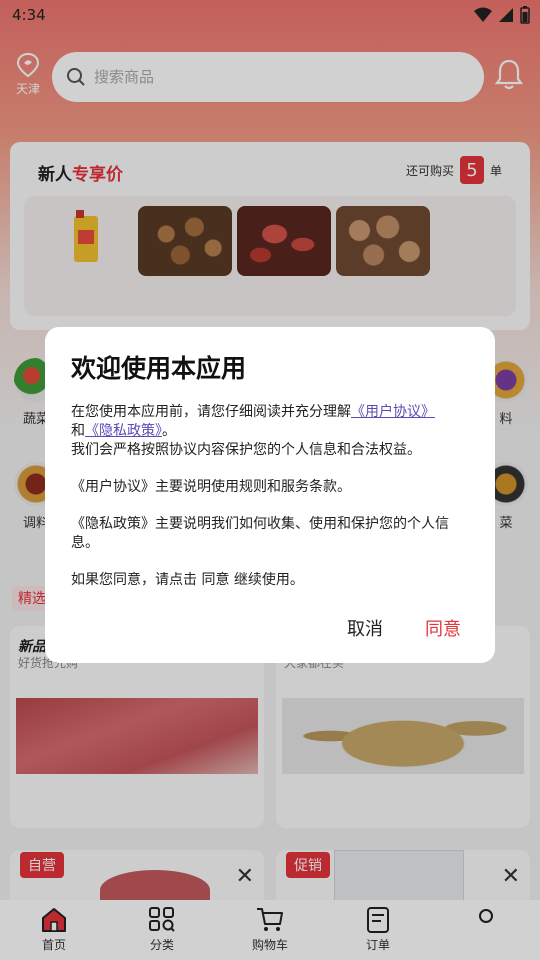 Image resolution: width=540 pixels, height=960 pixels. What do you see at coordinates (260, 533) in the screenshot?
I see `privacy-policy-description: 《隐私政策》主要说明我们如何收集、使用和保护您的个人信息。` at bounding box center [260, 533].